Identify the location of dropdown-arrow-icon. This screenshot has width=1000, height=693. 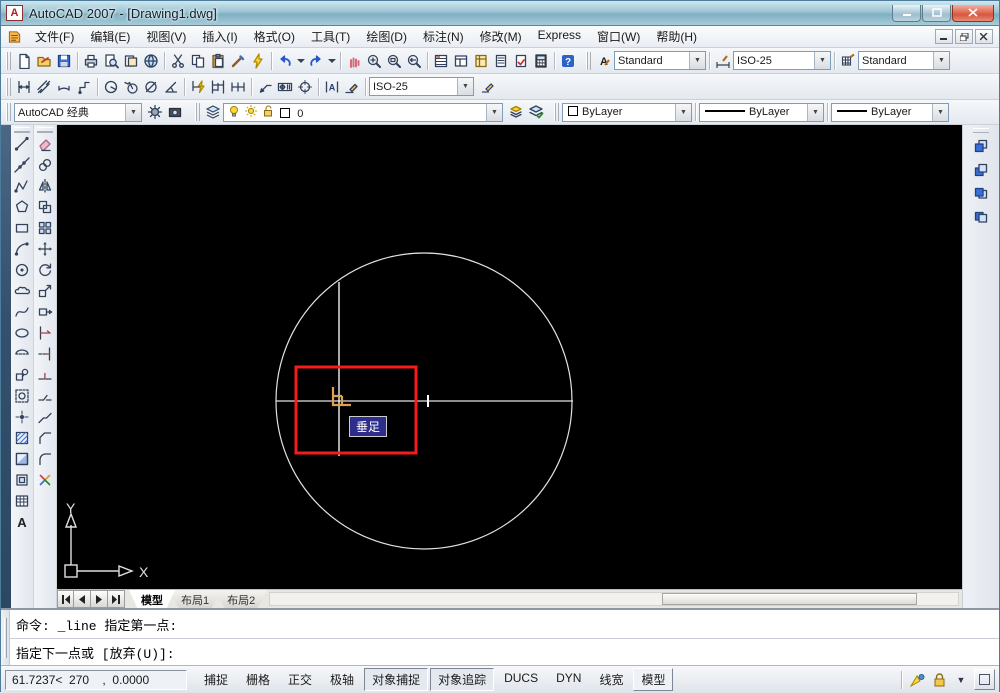
(300, 61).